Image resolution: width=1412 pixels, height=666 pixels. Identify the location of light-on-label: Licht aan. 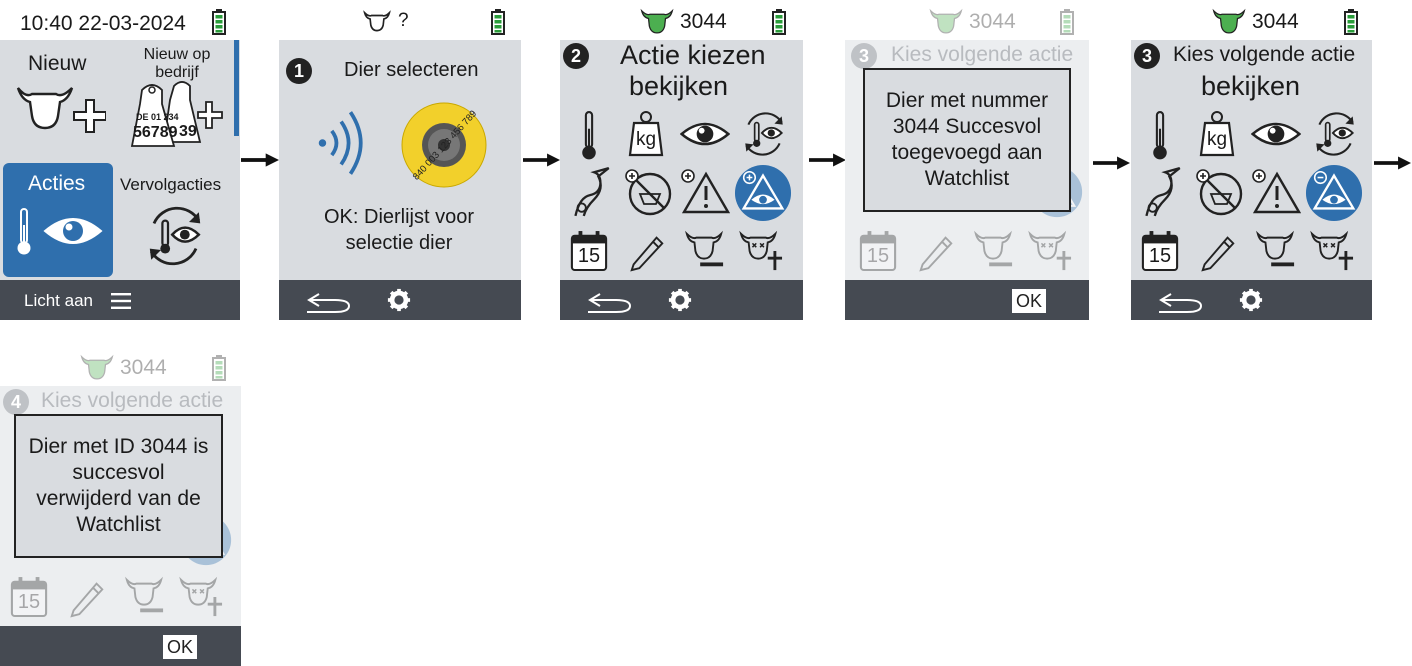
(58, 301).